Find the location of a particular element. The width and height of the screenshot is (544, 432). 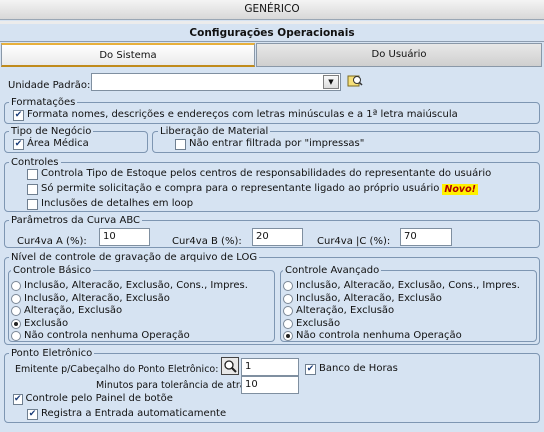

registra-label: Registra a Entrada automaticamente is located at coordinates (134, 413).